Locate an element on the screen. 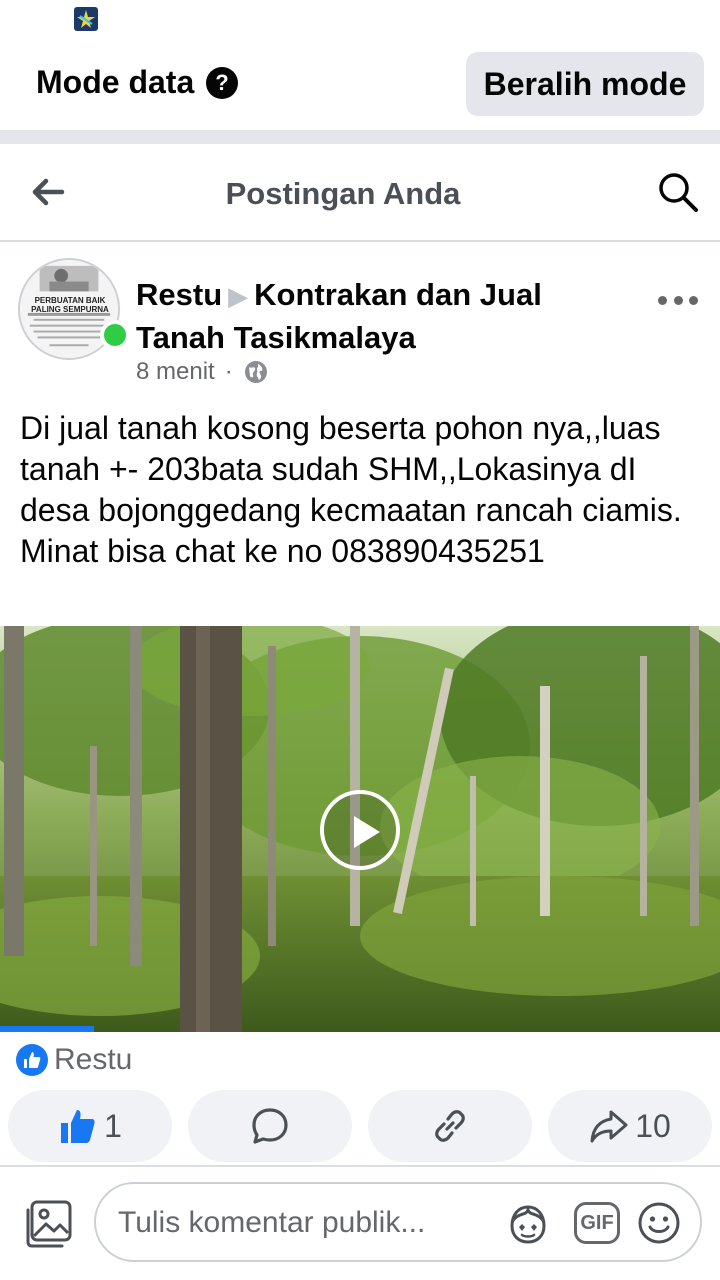 The image size is (720, 1280). globe-icon is located at coordinates (255, 372).